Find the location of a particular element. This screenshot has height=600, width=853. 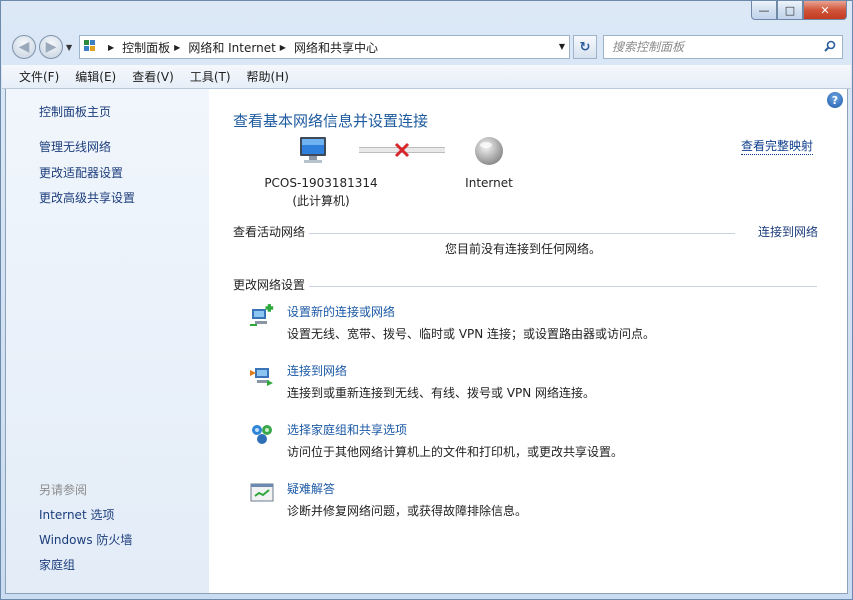

view-full-map-link: 查看完整映射 is located at coordinates (777, 146).